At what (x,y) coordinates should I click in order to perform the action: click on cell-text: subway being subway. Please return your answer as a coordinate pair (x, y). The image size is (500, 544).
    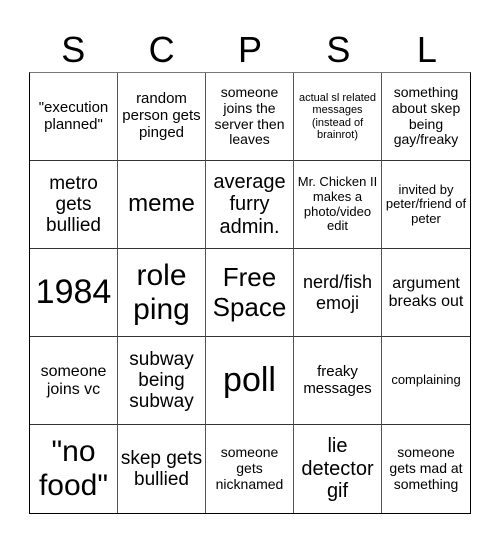
    Looking at the image, I should click on (161, 380).